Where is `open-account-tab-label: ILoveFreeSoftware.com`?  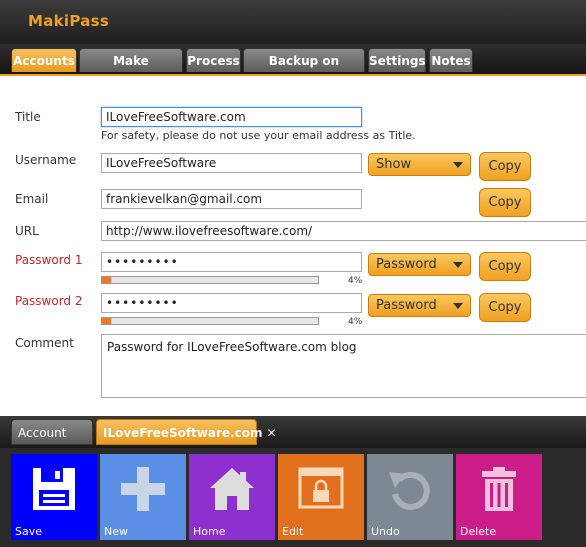 open-account-tab-label: ILoveFreeSoftware.com is located at coordinates (183, 433).